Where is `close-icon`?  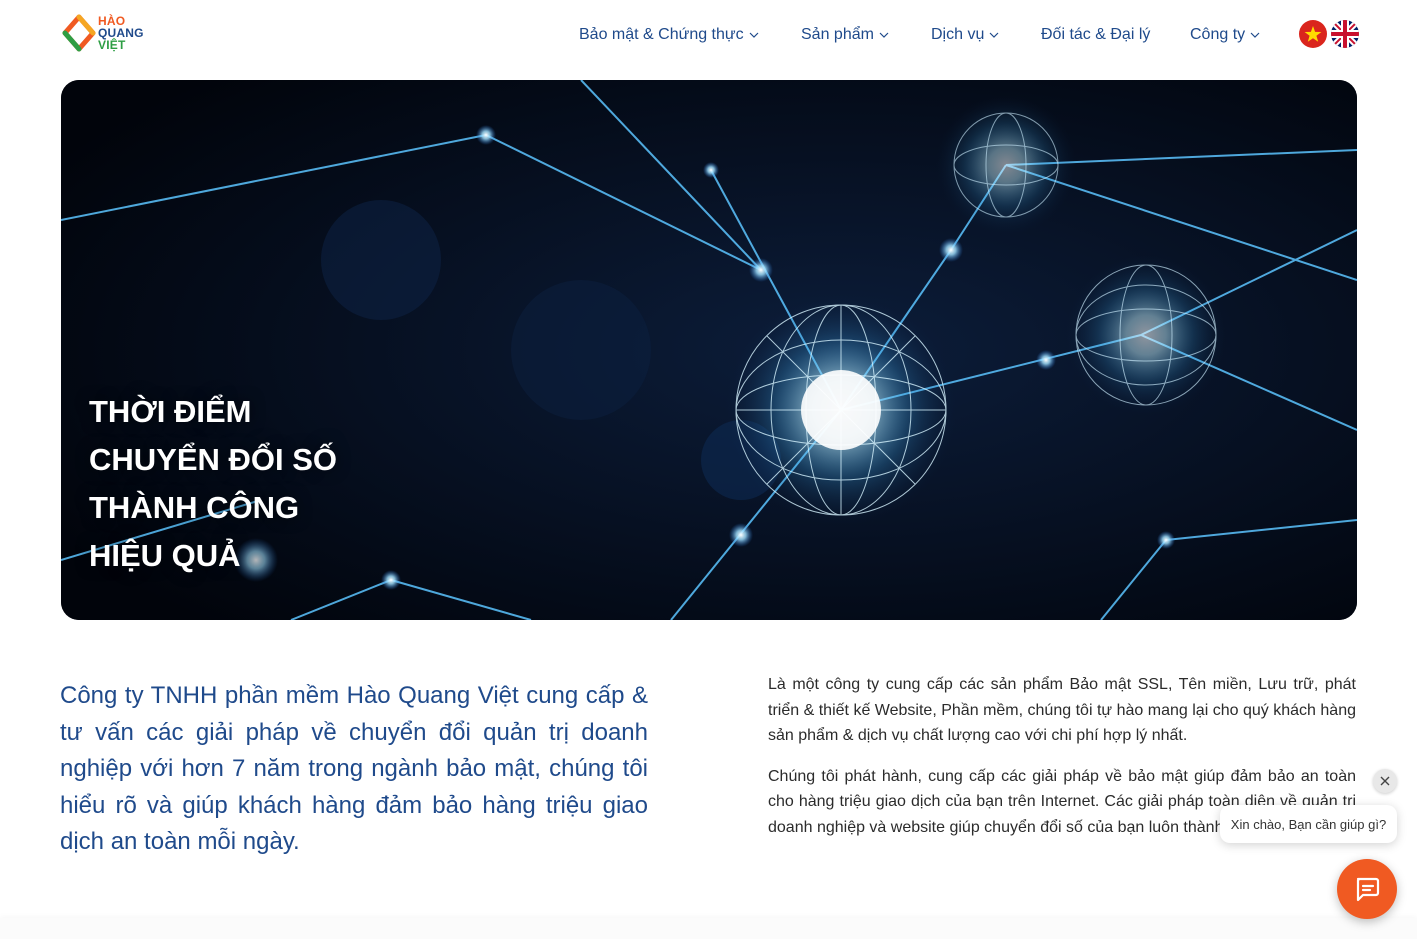 close-icon is located at coordinates (1385, 781).